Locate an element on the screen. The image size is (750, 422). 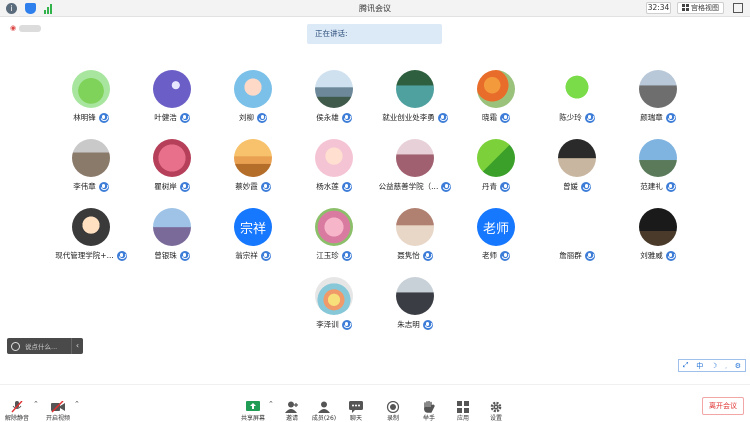
participant-tile: 晓霜 is located at coordinates (496, 97).